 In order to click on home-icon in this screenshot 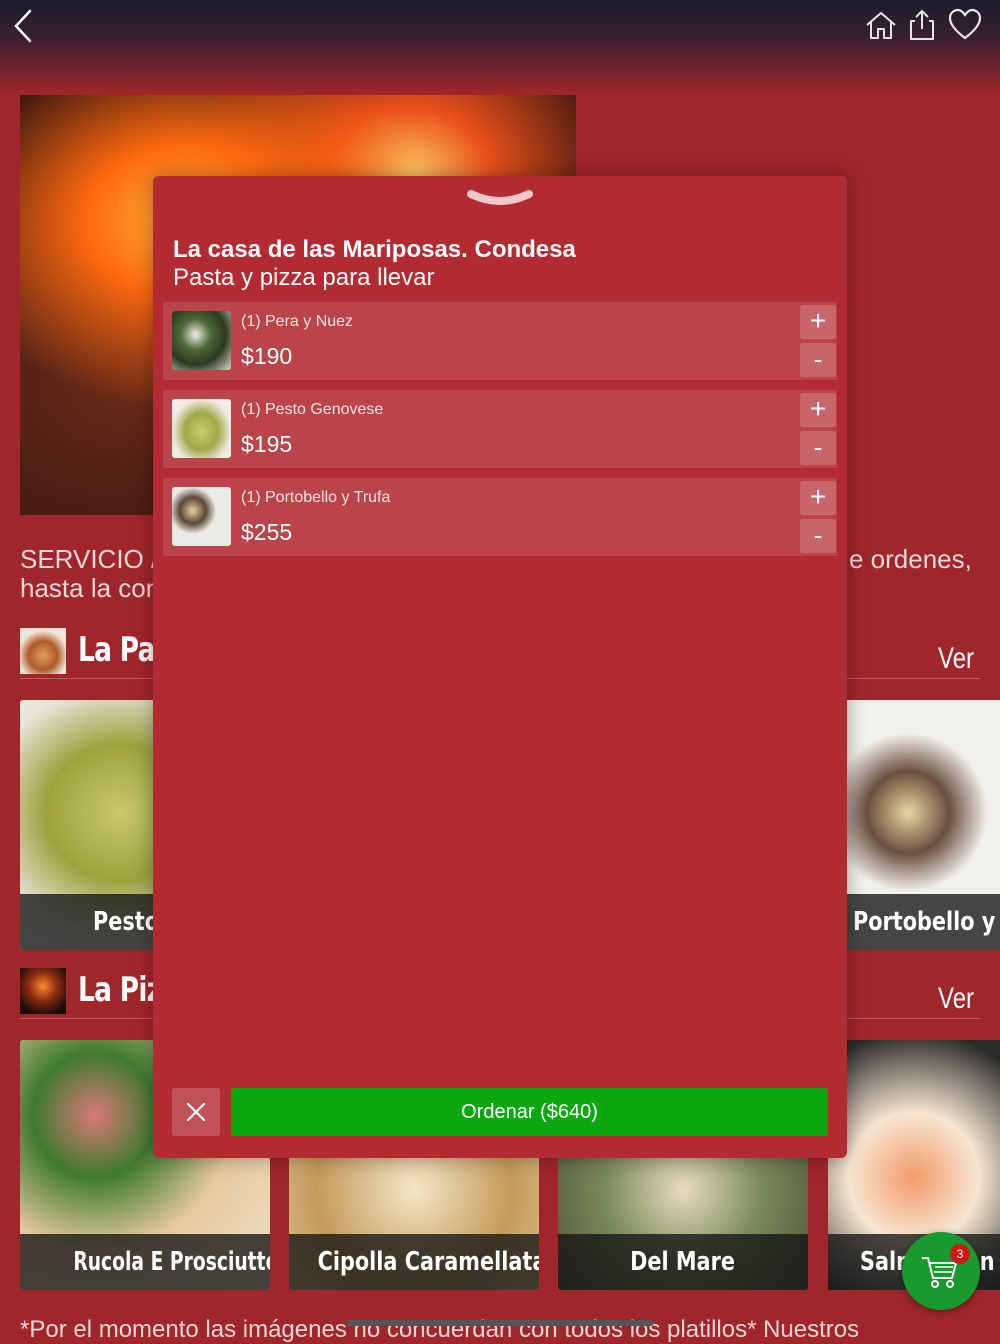, I will do `click(881, 25)`.